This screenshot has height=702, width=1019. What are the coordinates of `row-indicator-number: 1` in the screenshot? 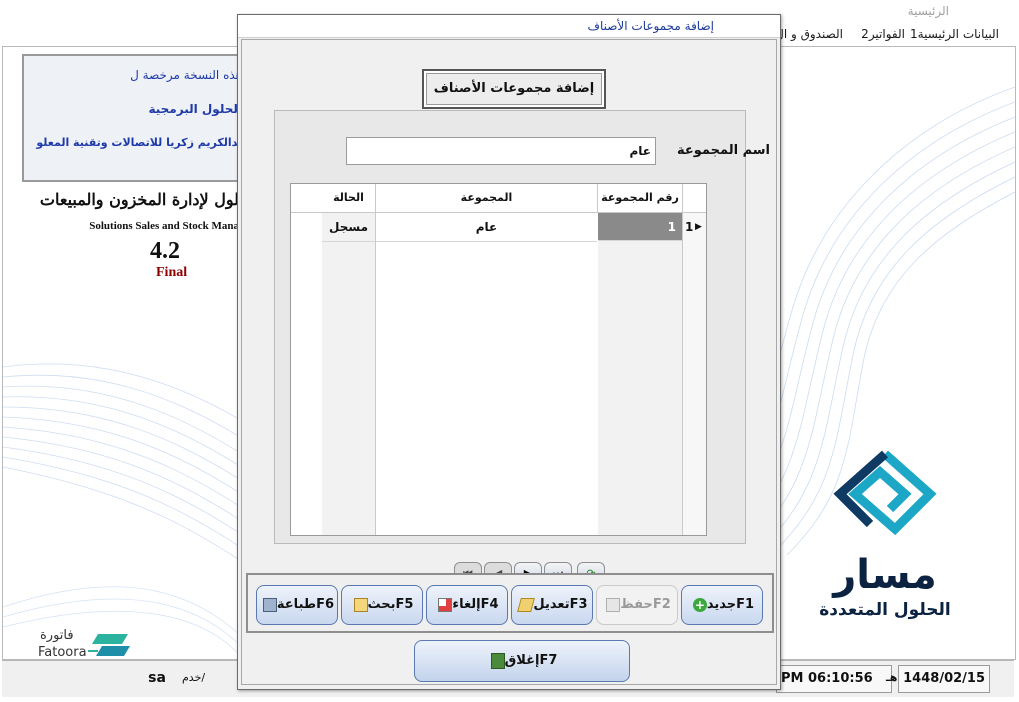 It's located at (689, 227).